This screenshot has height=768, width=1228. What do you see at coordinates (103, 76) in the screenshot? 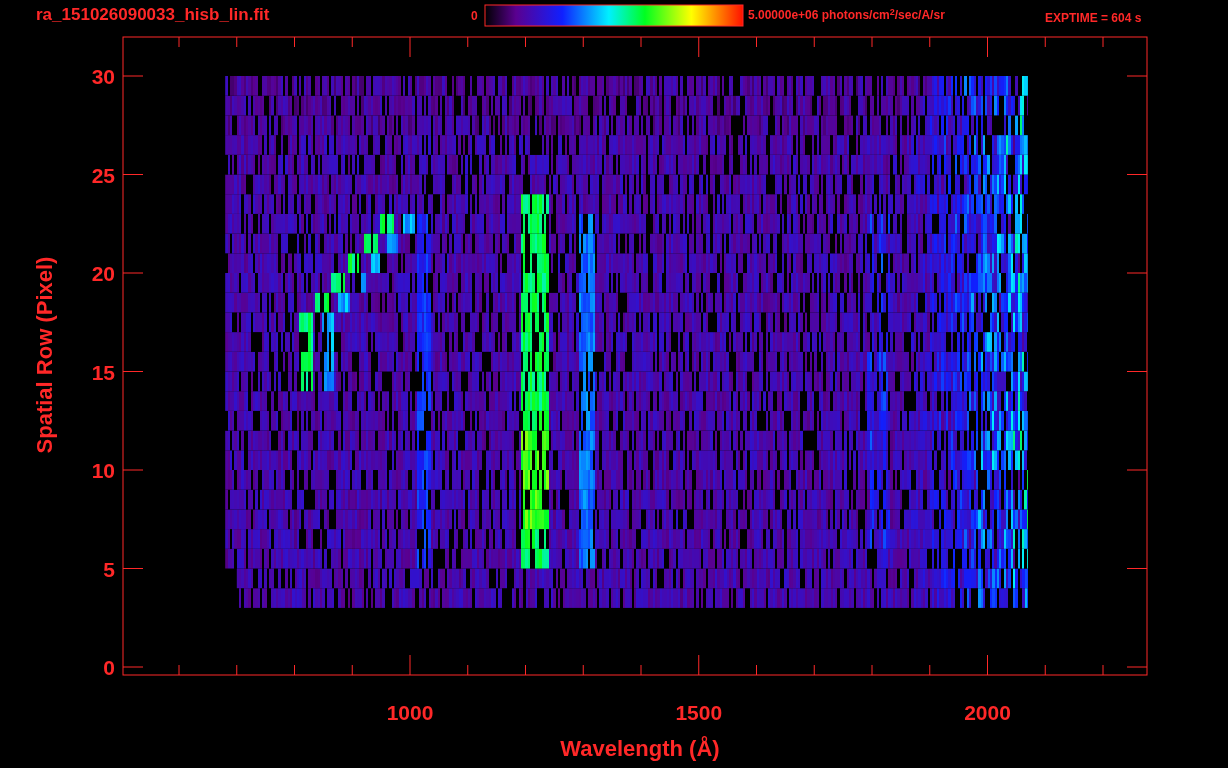
I see `y-tick-label: 30` at bounding box center [103, 76].